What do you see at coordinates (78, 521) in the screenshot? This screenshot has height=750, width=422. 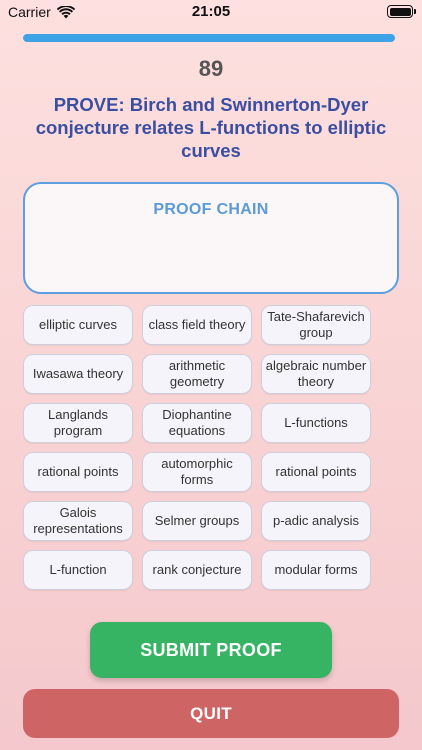 I see `term-tile: Galois representations` at bounding box center [78, 521].